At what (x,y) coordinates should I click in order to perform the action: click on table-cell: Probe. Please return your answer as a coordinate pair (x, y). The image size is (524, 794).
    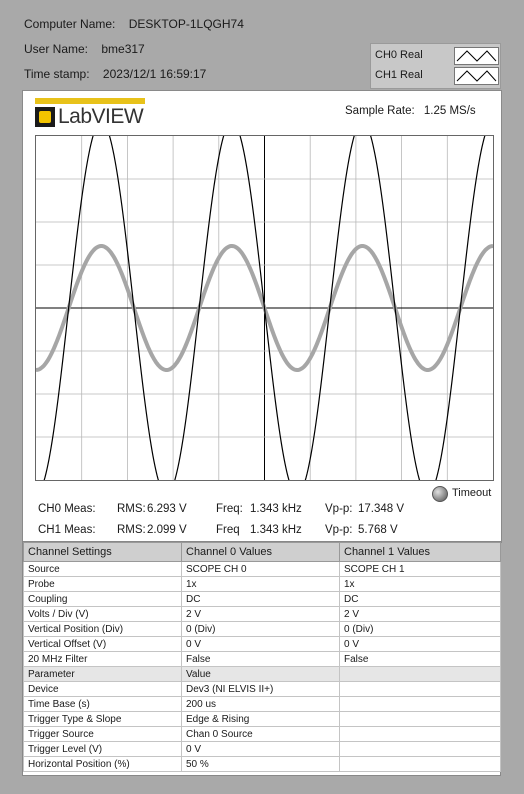
    Looking at the image, I should click on (102, 584).